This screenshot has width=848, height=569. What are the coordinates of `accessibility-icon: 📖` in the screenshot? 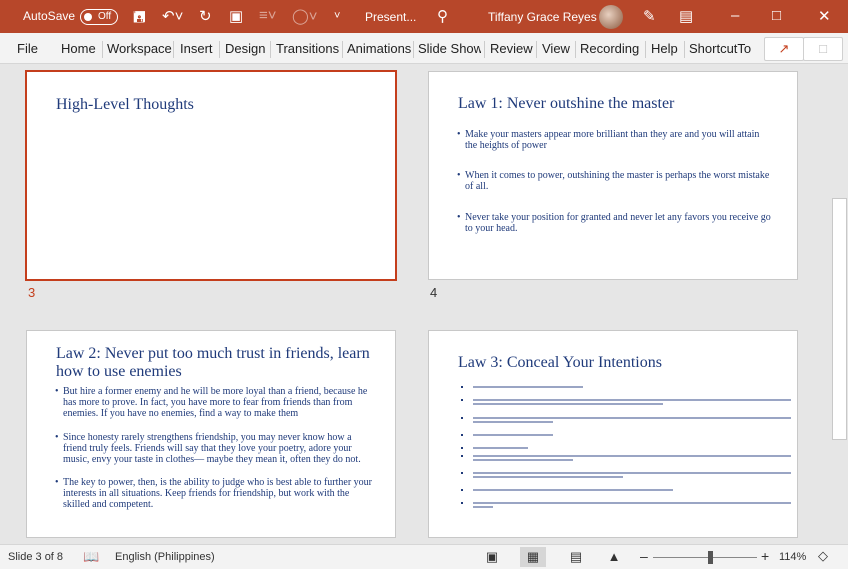 It's located at (91, 557).